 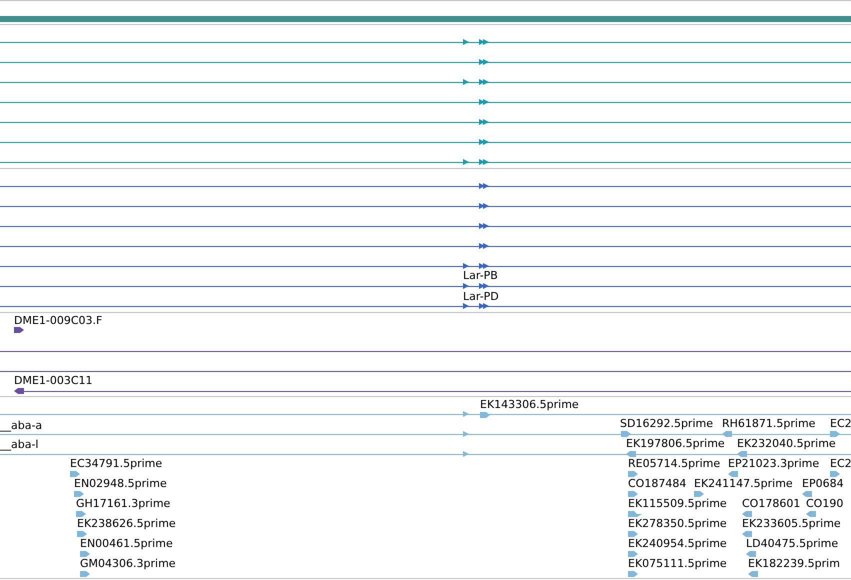 I want to click on feature-label: EK278350.5prime, so click(x=677, y=523).